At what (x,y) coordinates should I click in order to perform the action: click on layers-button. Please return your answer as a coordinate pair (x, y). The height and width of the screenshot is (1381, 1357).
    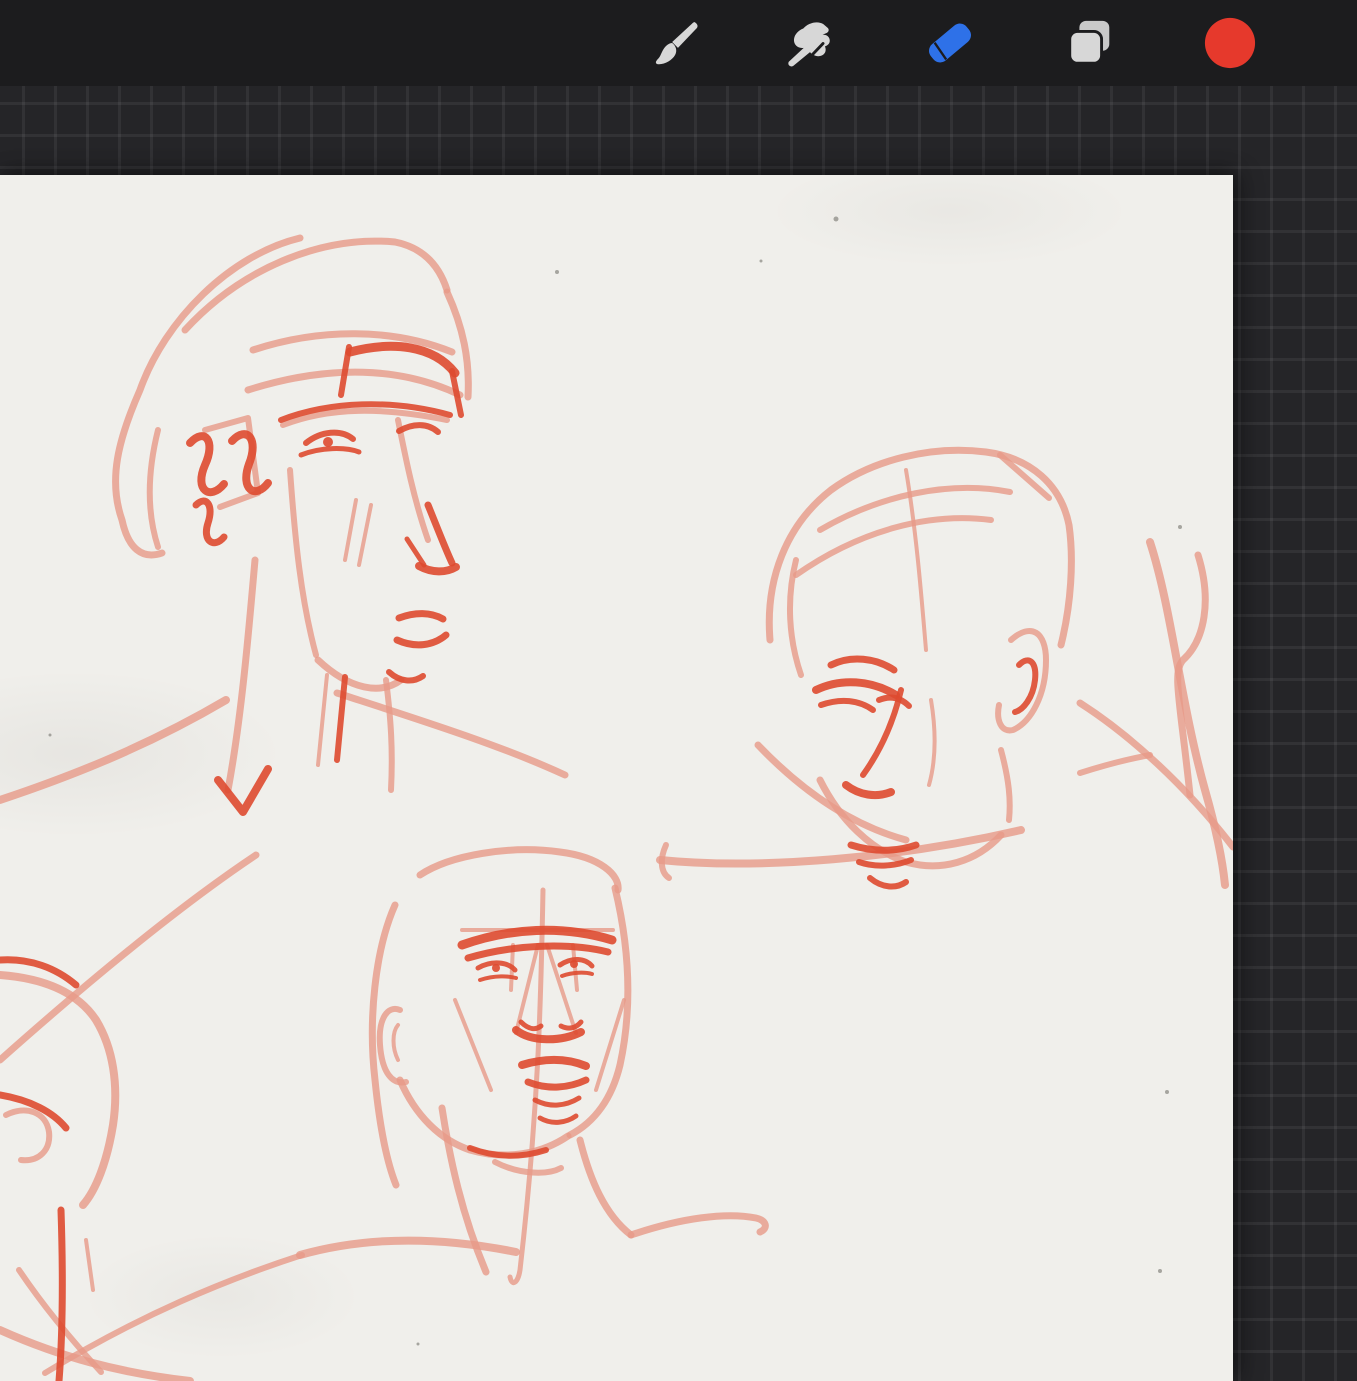
    Looking at the image, I should click on (1090, 43).